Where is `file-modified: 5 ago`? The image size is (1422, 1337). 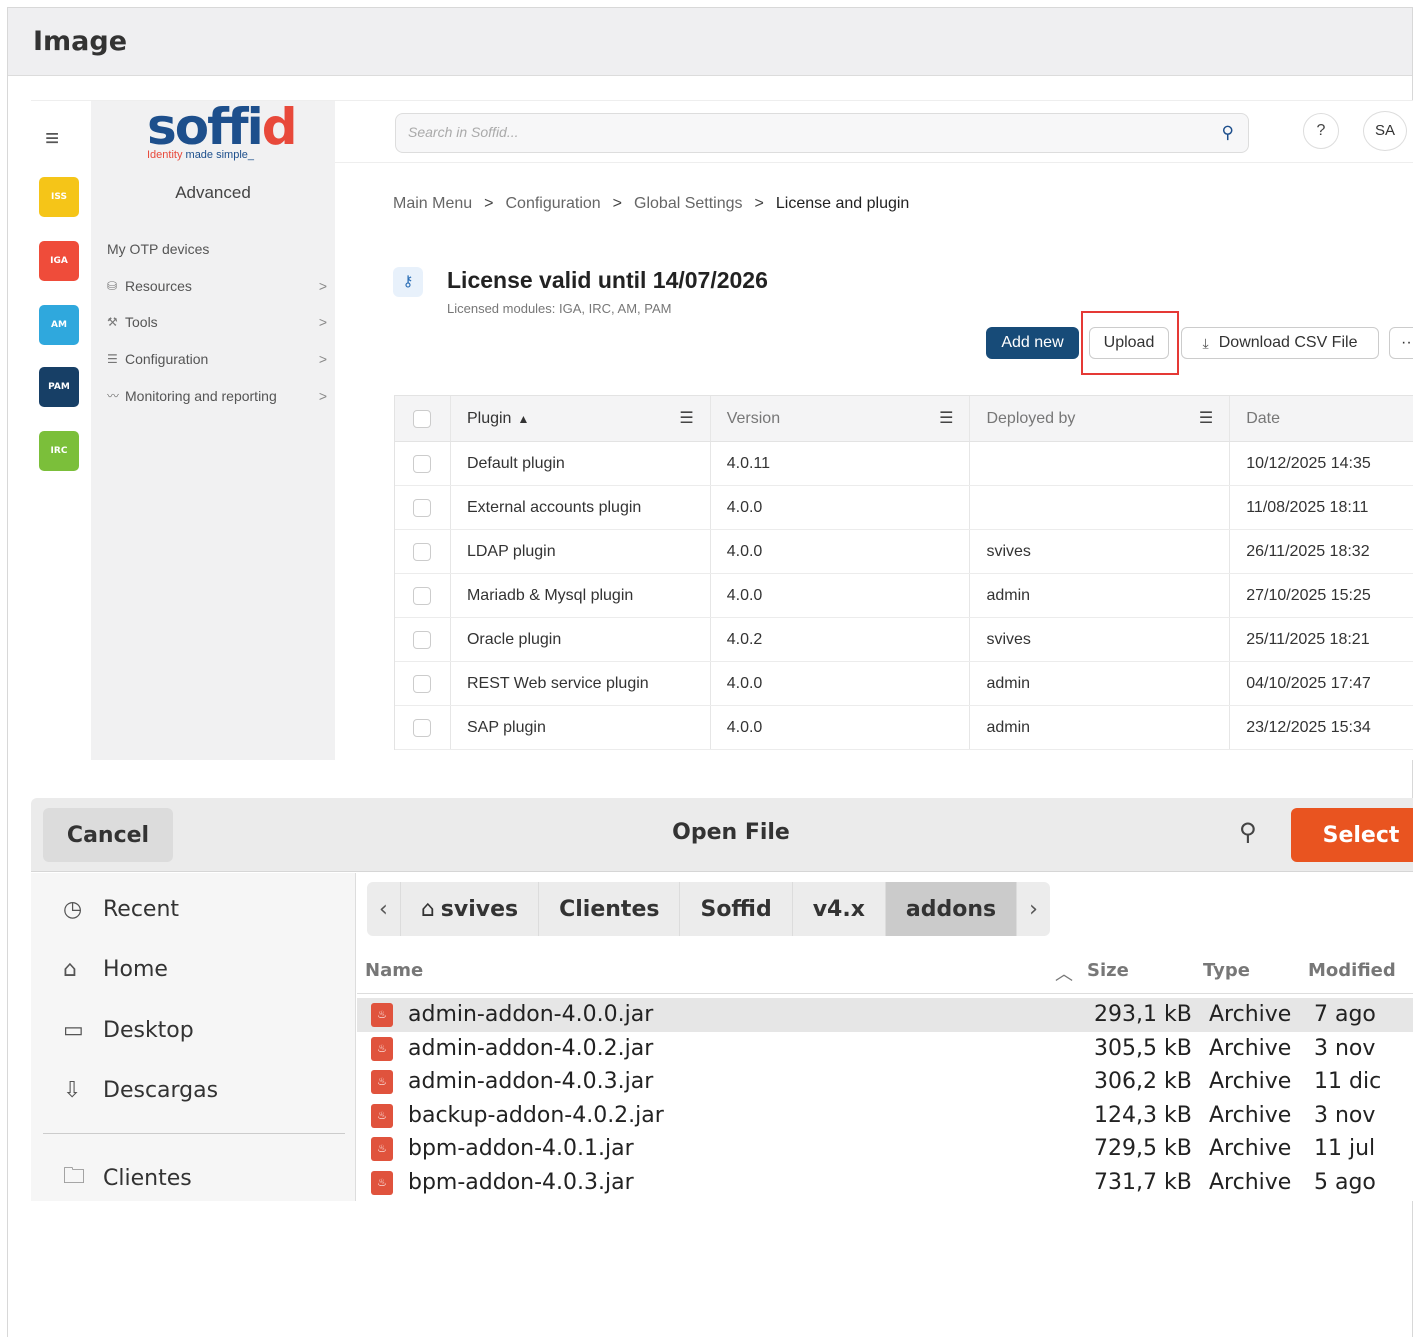 file-modified: 5 ago is located at coordinates (1345, 1182).